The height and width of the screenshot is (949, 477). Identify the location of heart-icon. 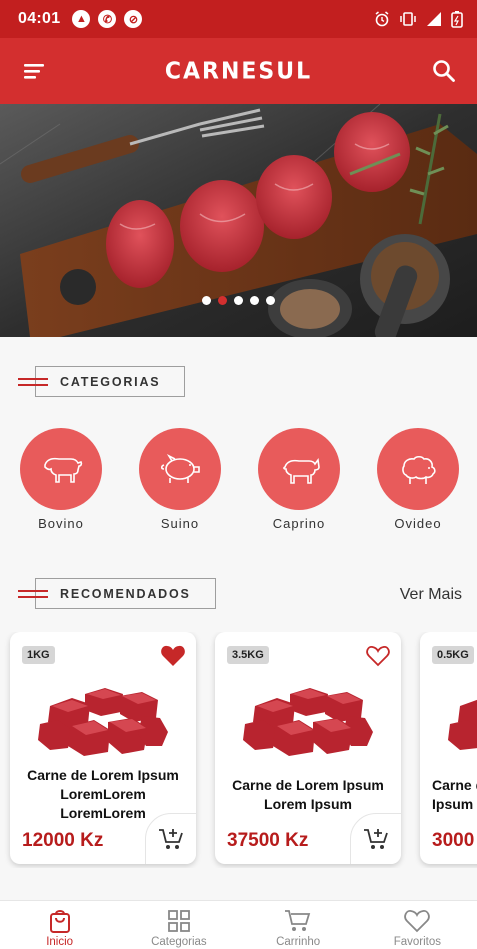
(417, 921).